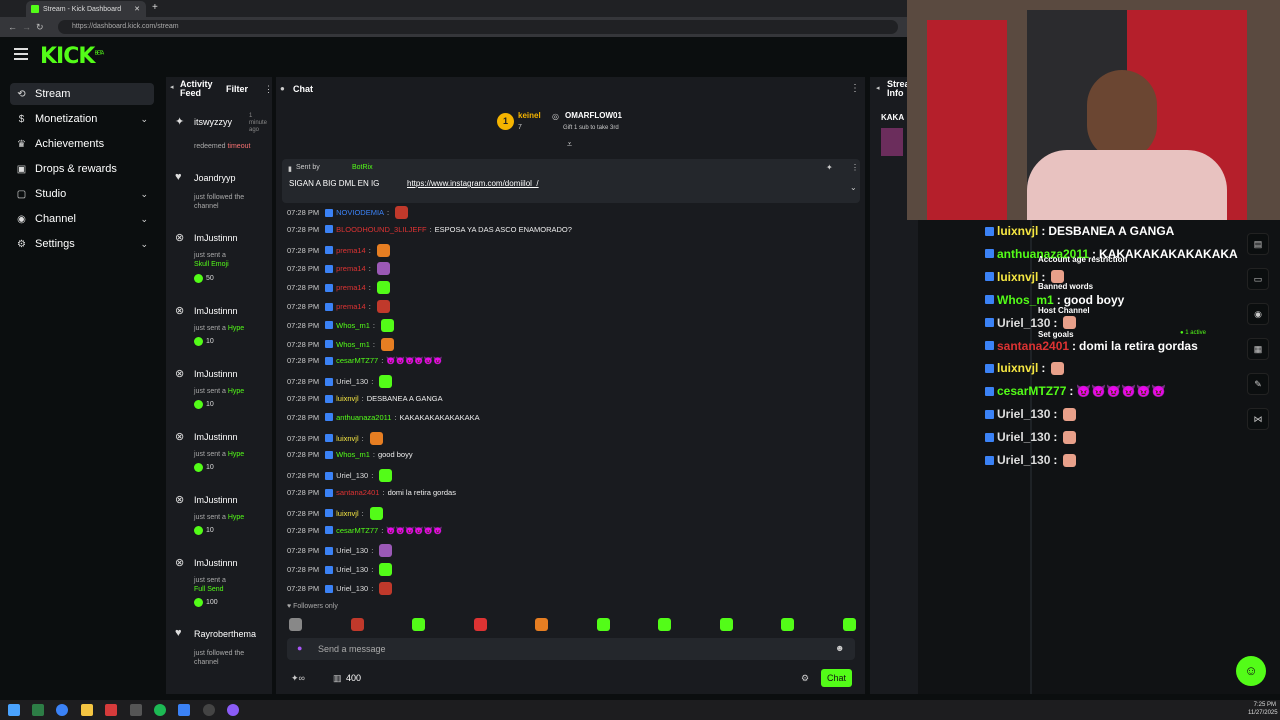  I want to click on sidebar-item-channel: ◉ Channel ⌄, so click(82, 219).